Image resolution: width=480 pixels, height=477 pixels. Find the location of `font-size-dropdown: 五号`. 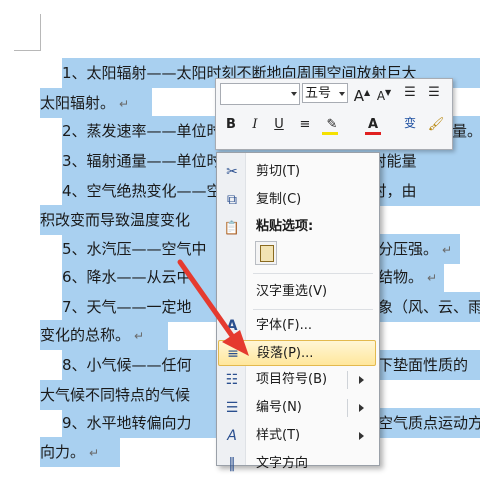

font-size-dropdown: 五号 is located at coordinates (325, 93).